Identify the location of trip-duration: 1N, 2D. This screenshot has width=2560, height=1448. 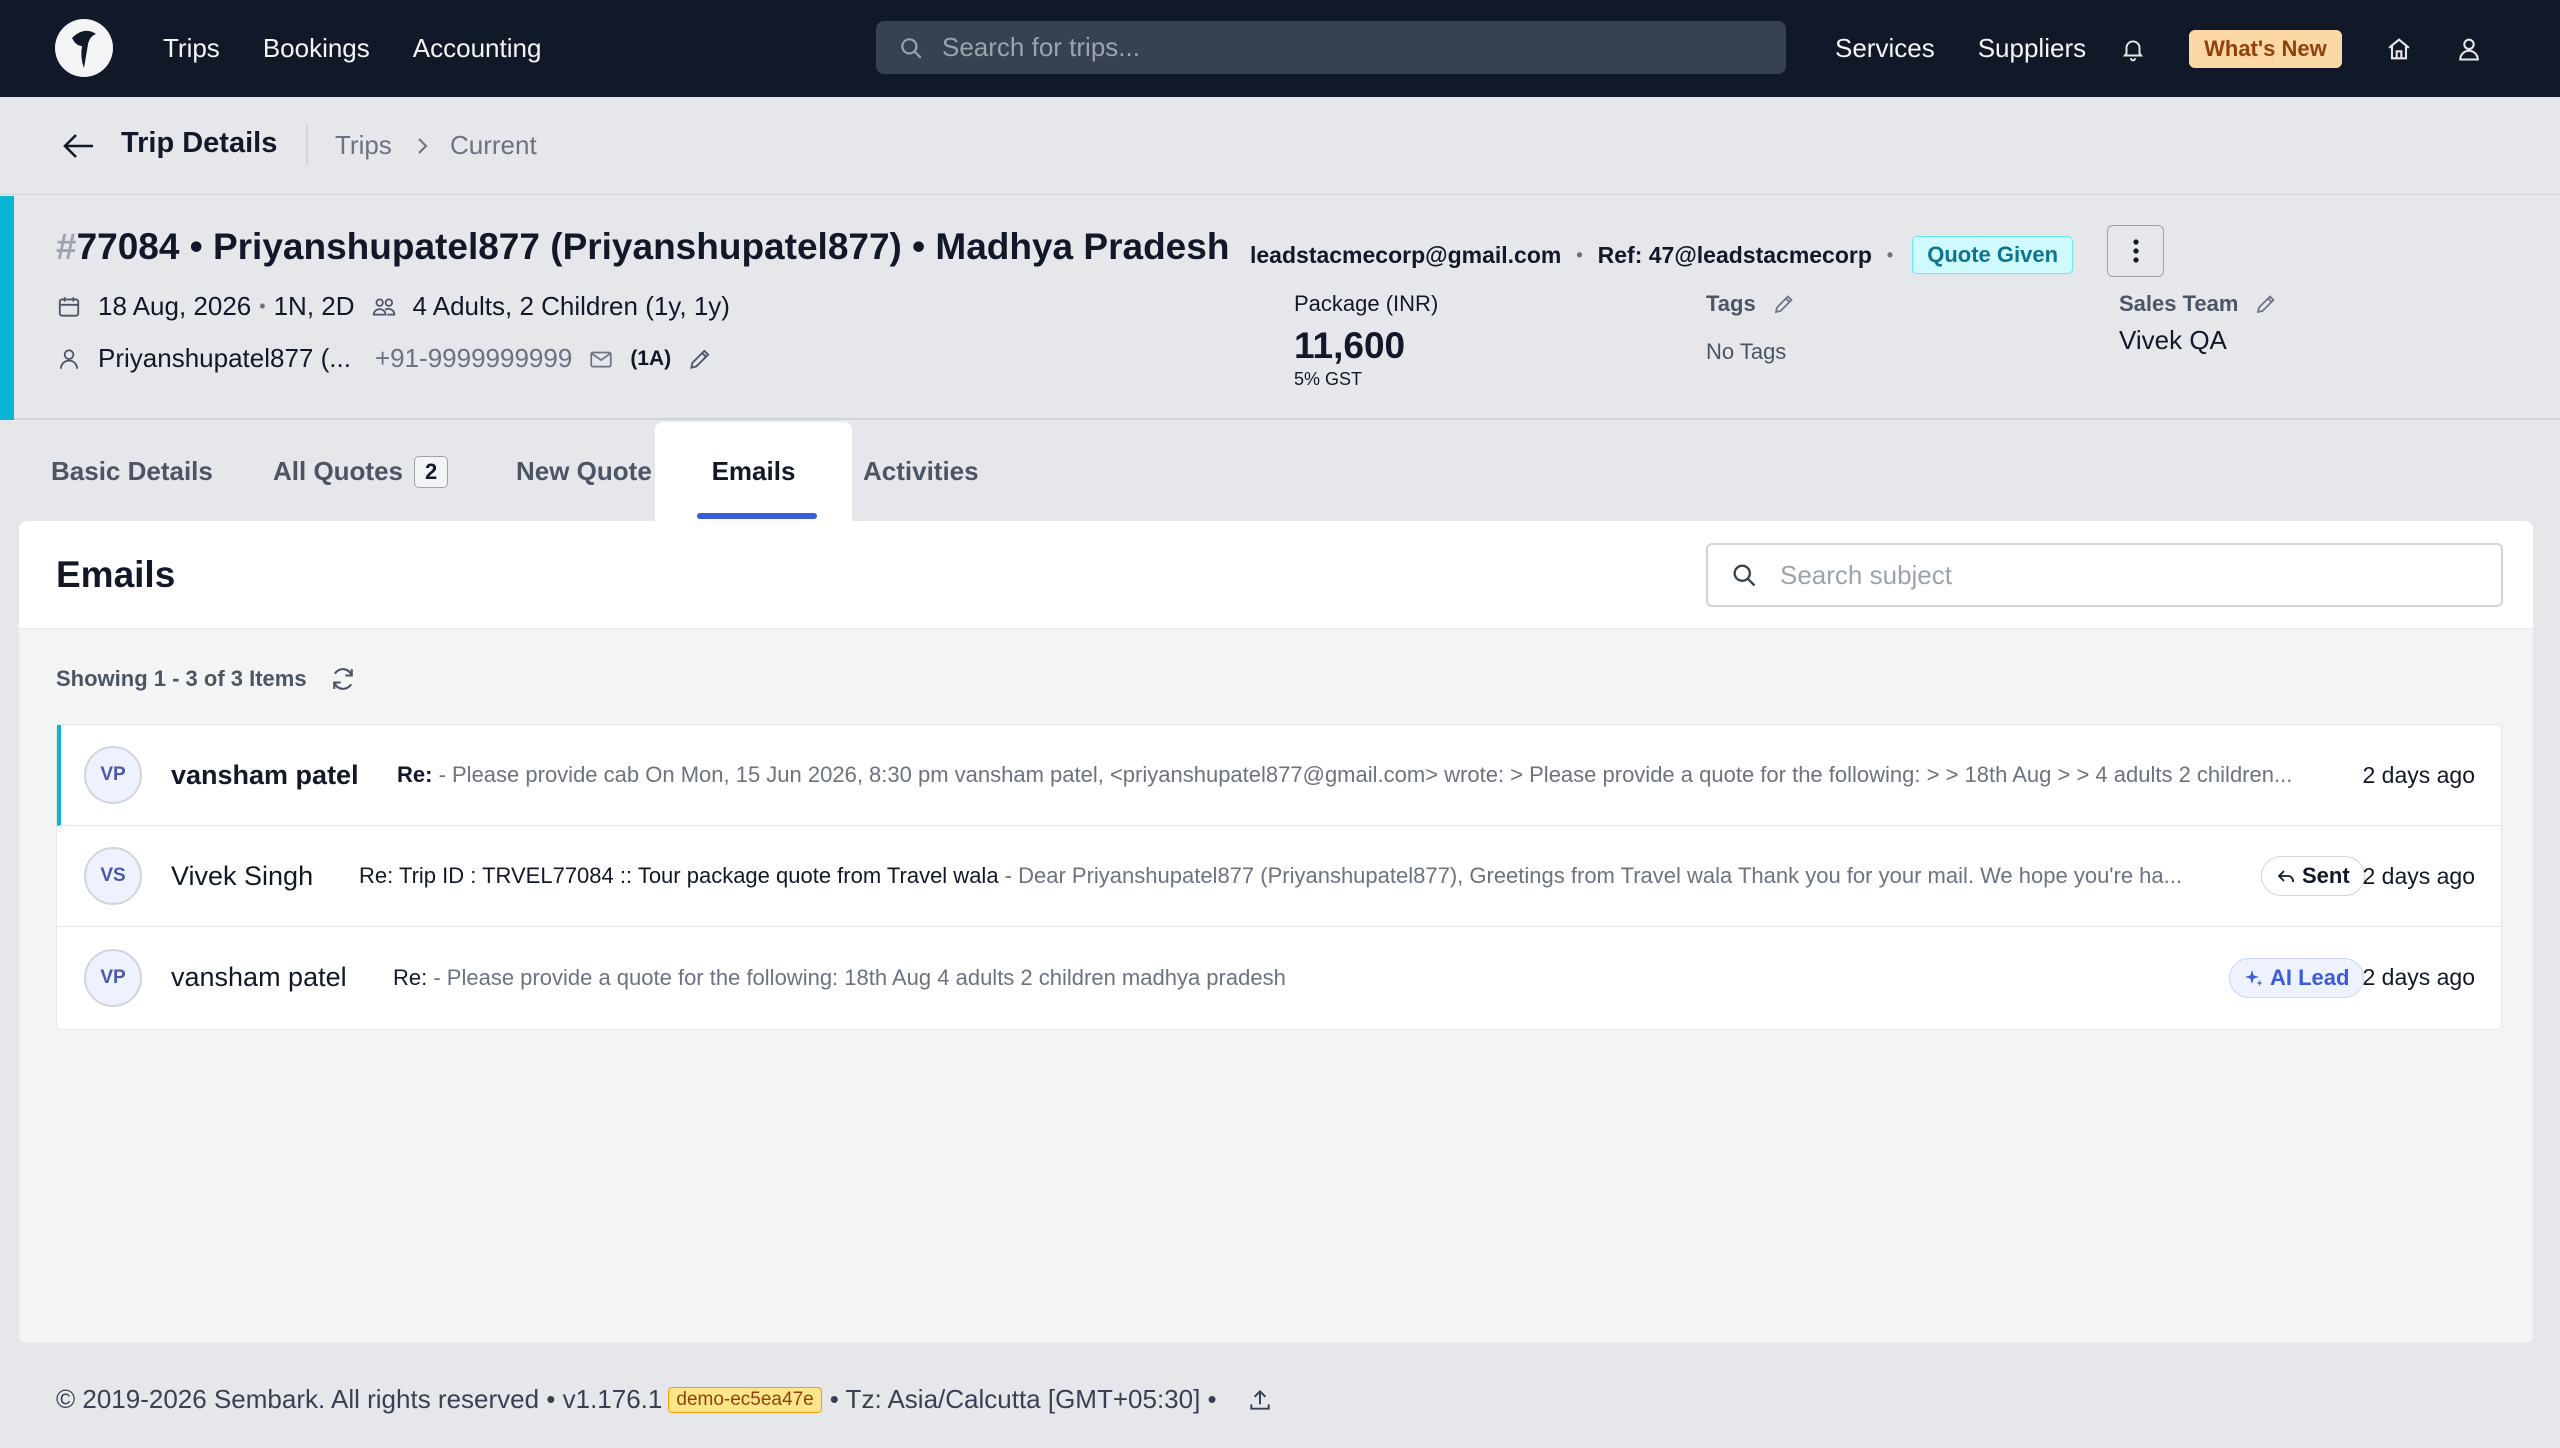
(314, 306).